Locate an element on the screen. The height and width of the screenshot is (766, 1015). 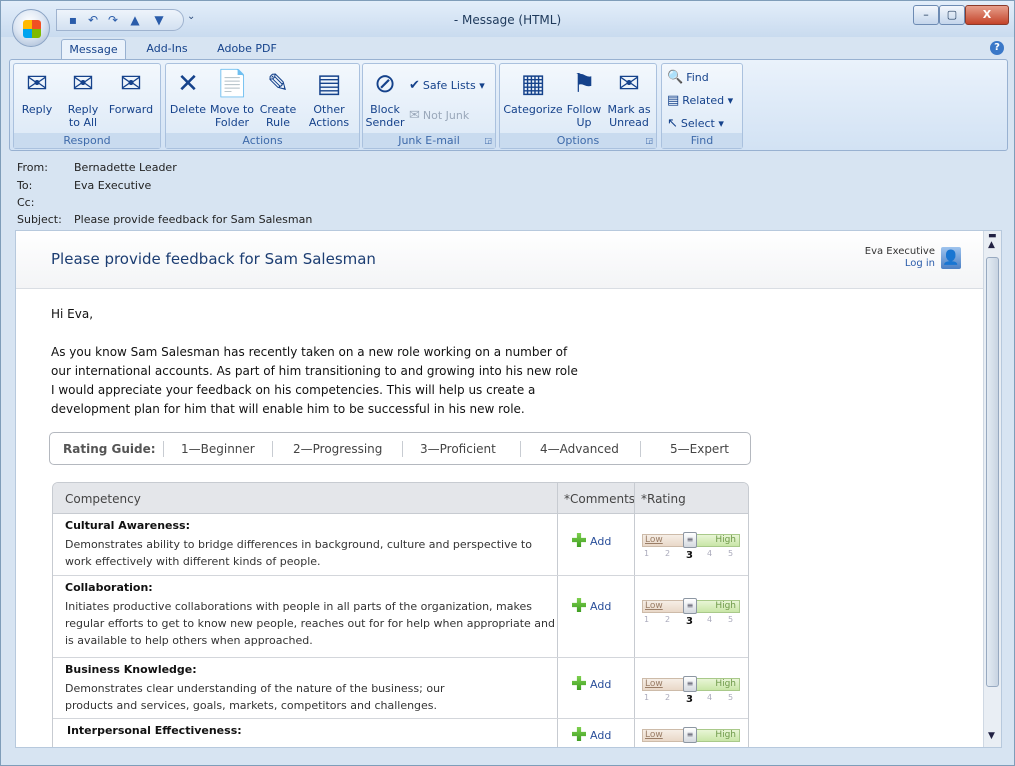
related-icon: ▤ is located at coordinates (673, 100).